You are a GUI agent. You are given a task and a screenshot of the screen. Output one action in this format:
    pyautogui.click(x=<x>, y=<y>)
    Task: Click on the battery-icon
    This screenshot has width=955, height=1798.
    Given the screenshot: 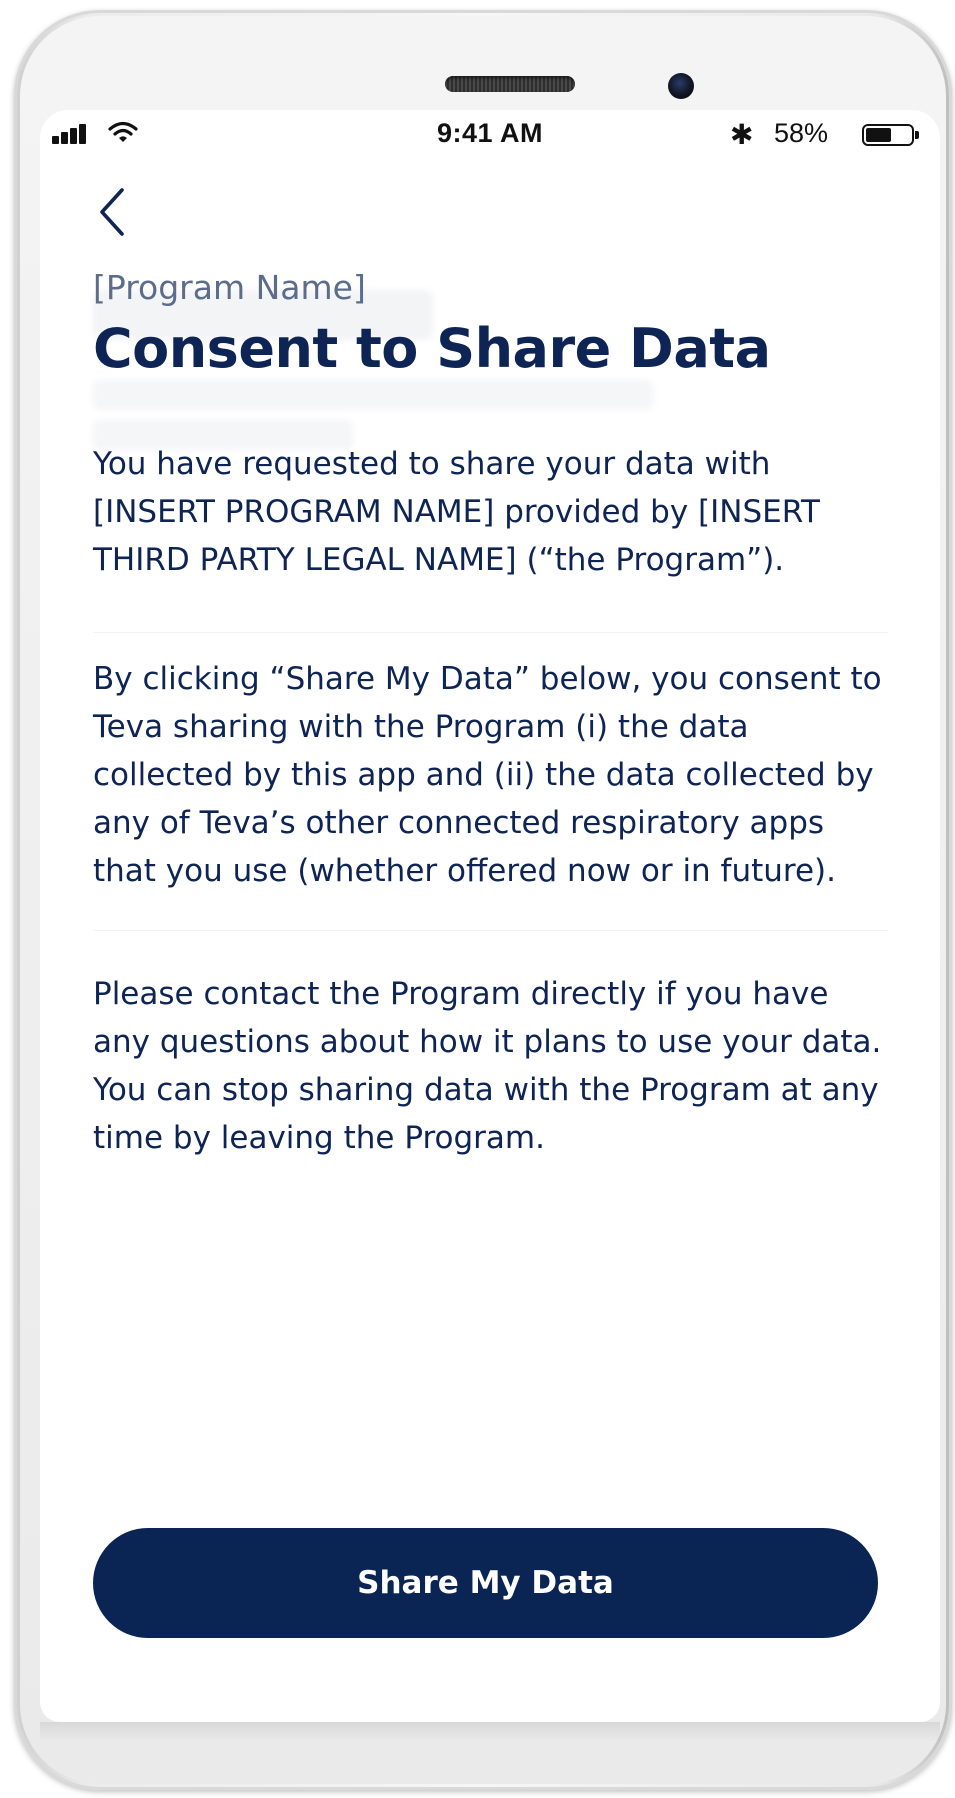 What is the action you would take?
    pyautogui.click(x=890, y=135)
    